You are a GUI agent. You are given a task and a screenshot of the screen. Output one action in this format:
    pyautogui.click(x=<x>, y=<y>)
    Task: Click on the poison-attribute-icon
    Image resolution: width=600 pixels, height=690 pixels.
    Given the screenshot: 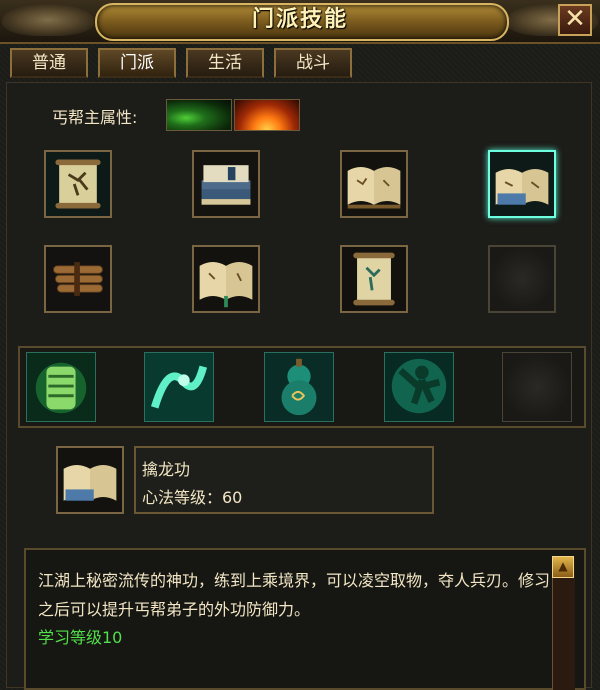 What is the action you would take?
    pyautogui.click(x=199, y=115)
    